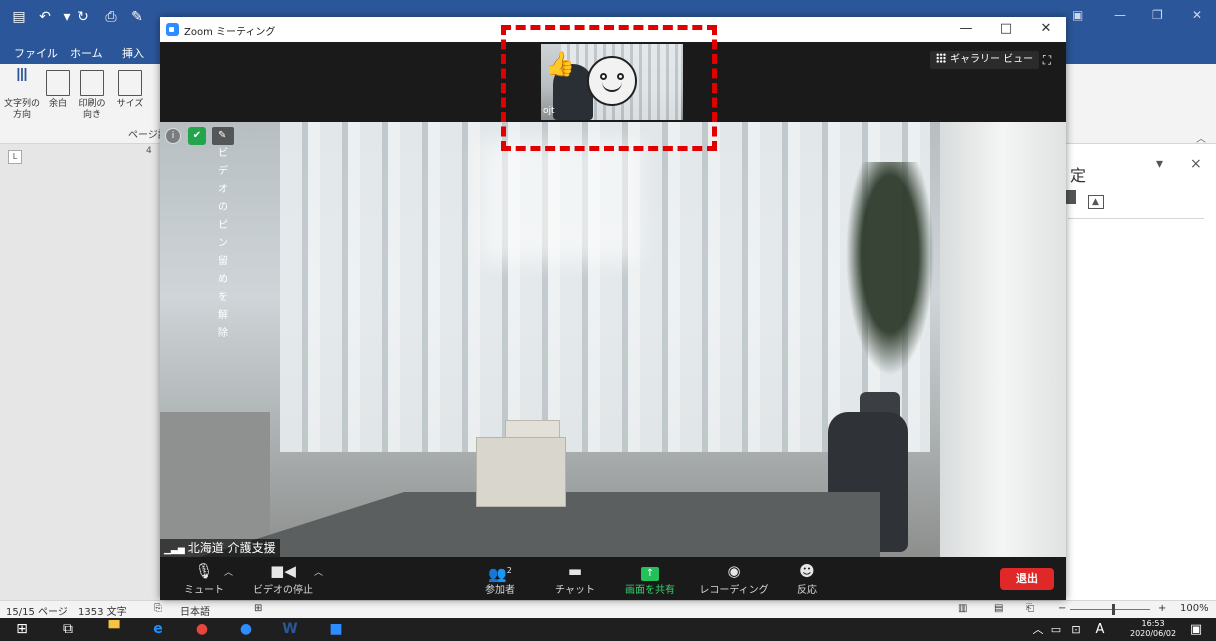  What do you see at coordinates (1071, 197) in the screenshot?
I see `document-icon` at bounding box center [1071, 197].